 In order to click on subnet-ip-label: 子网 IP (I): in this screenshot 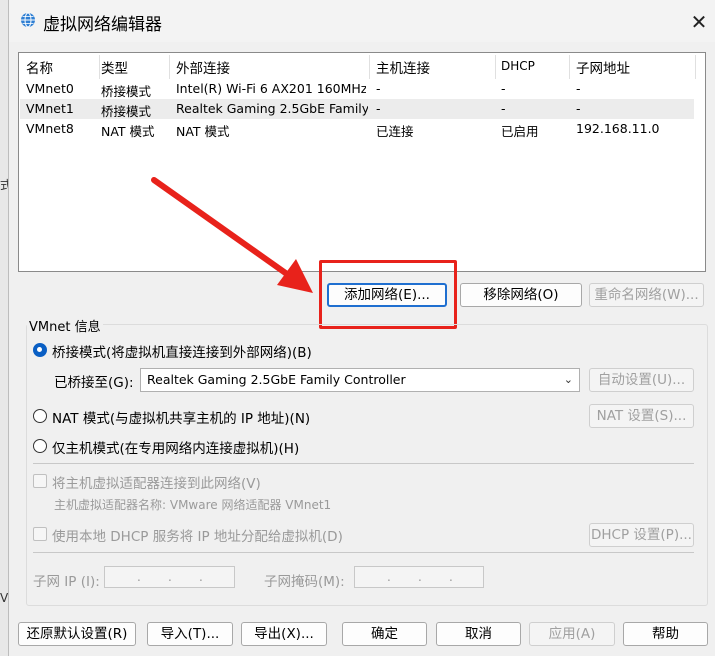, I will do `click(66, 582)`.